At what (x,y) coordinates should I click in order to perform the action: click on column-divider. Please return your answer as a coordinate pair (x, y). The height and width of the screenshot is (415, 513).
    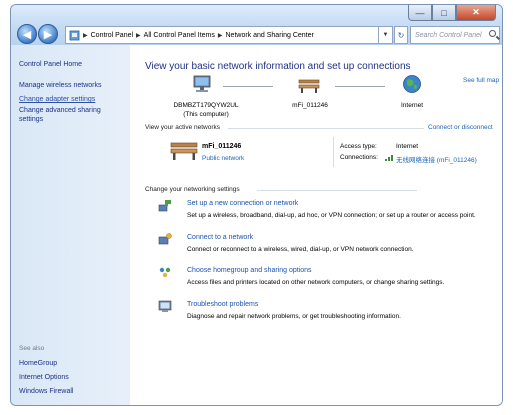
    Looking at the image, I should click on (333, 152).